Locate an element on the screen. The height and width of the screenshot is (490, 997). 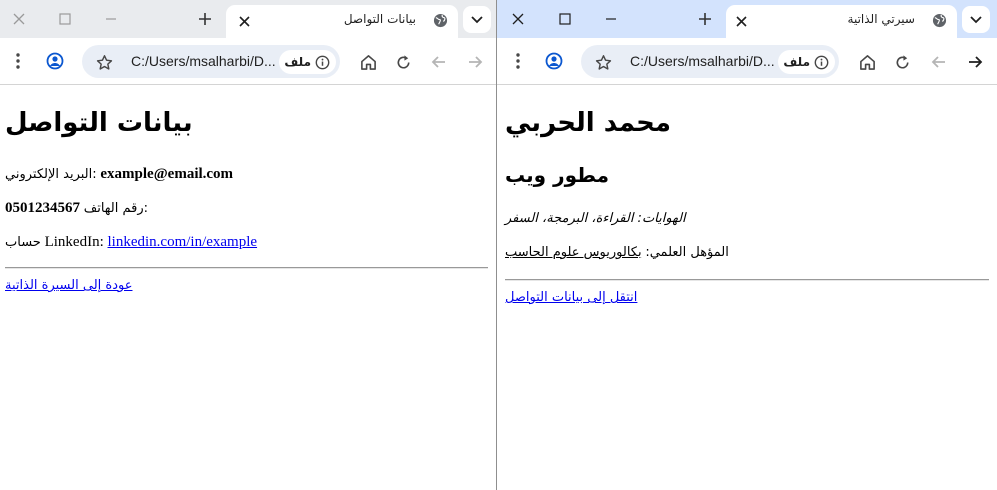
page-title: محمد الحربي is located at coordinates (588, 123).